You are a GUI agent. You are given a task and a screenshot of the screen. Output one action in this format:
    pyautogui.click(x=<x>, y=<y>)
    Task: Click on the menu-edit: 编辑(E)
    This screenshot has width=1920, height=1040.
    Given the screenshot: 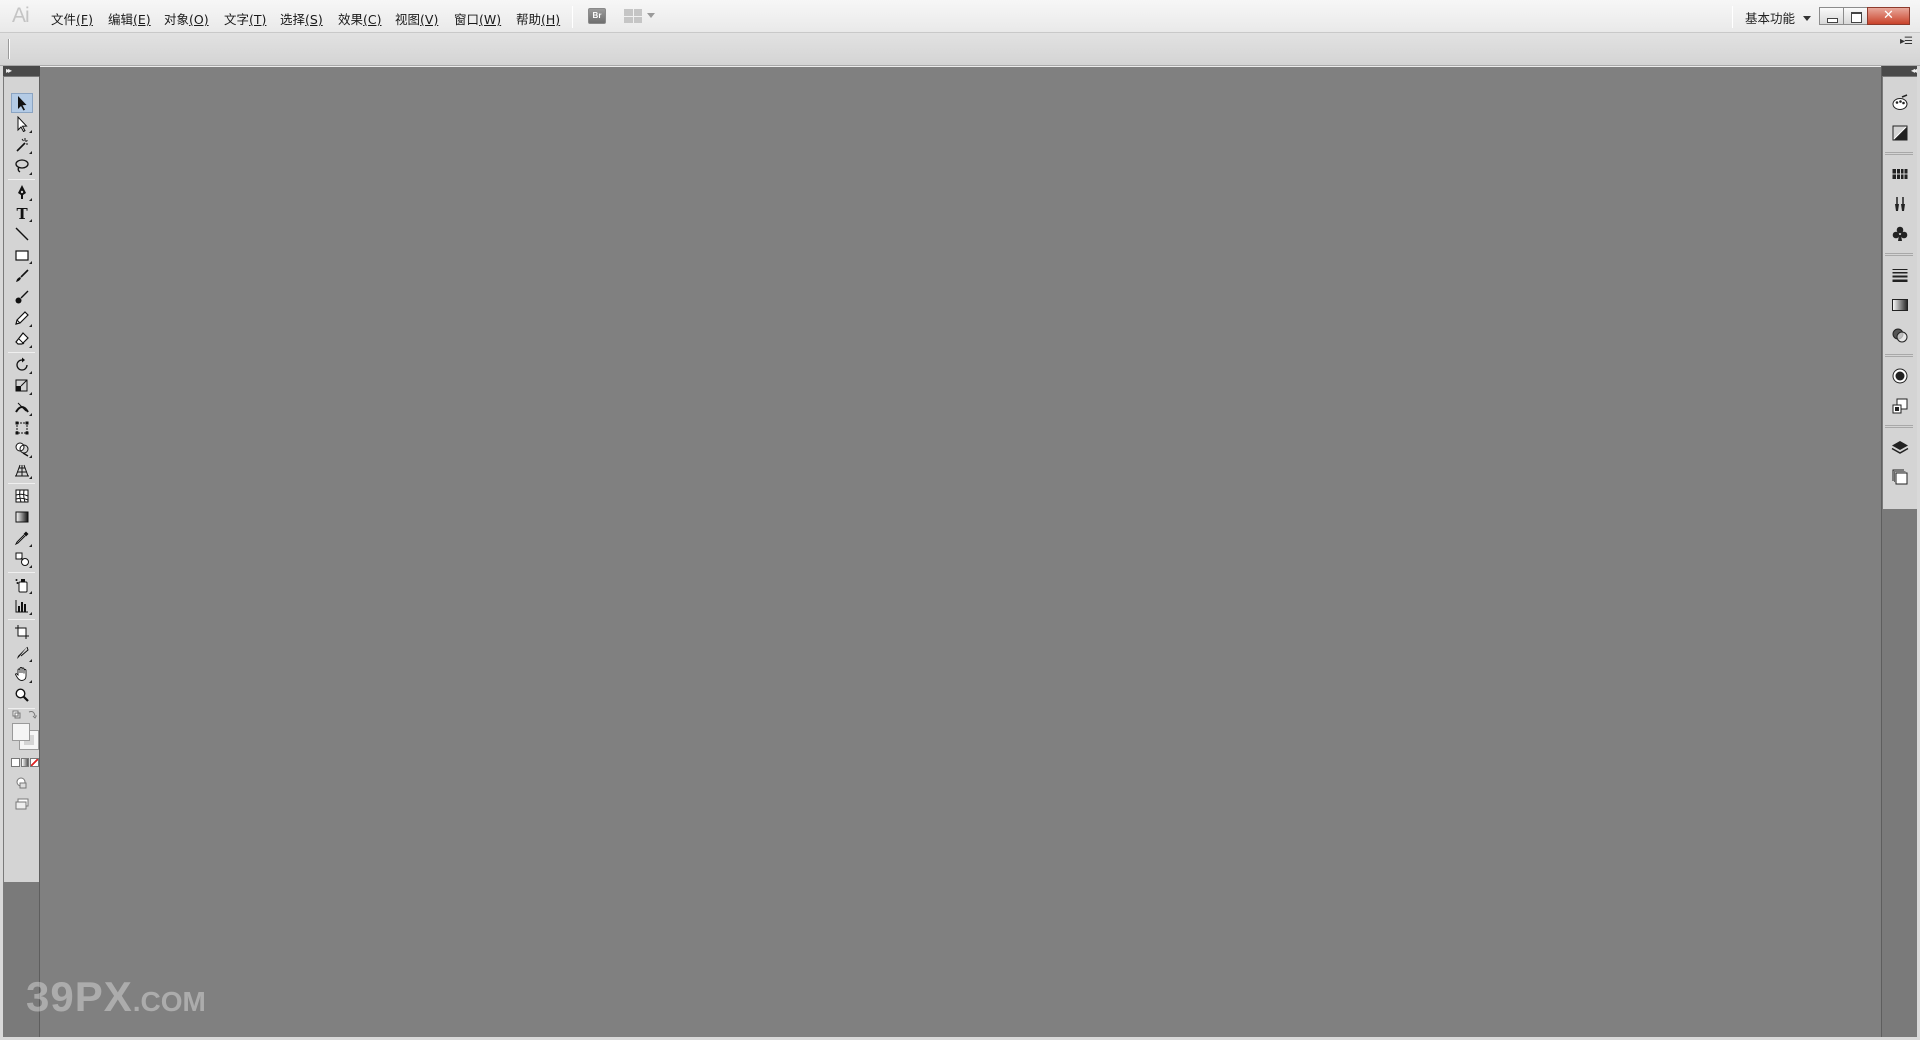 What is the action you would take?
    pyautogui.click(x=129, y=18)
    